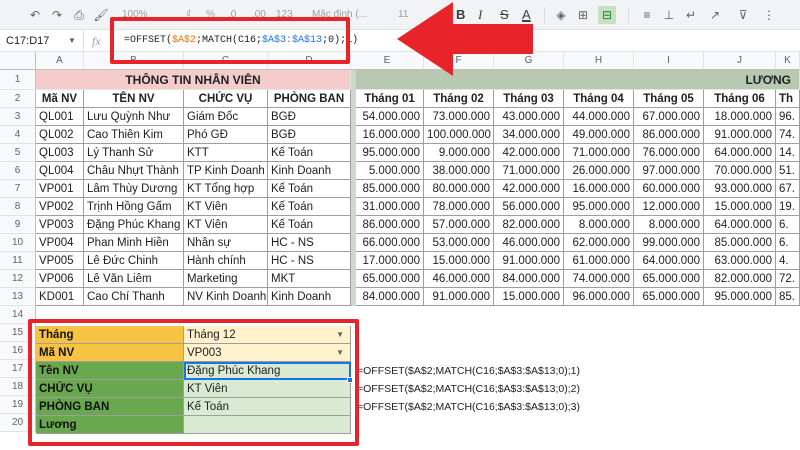 The image size is (800, 450). What do you see at coordinates (459, 135) in the screenshot?
I see `salary-cell: 100.000.000` at bounding box center [459, 135].